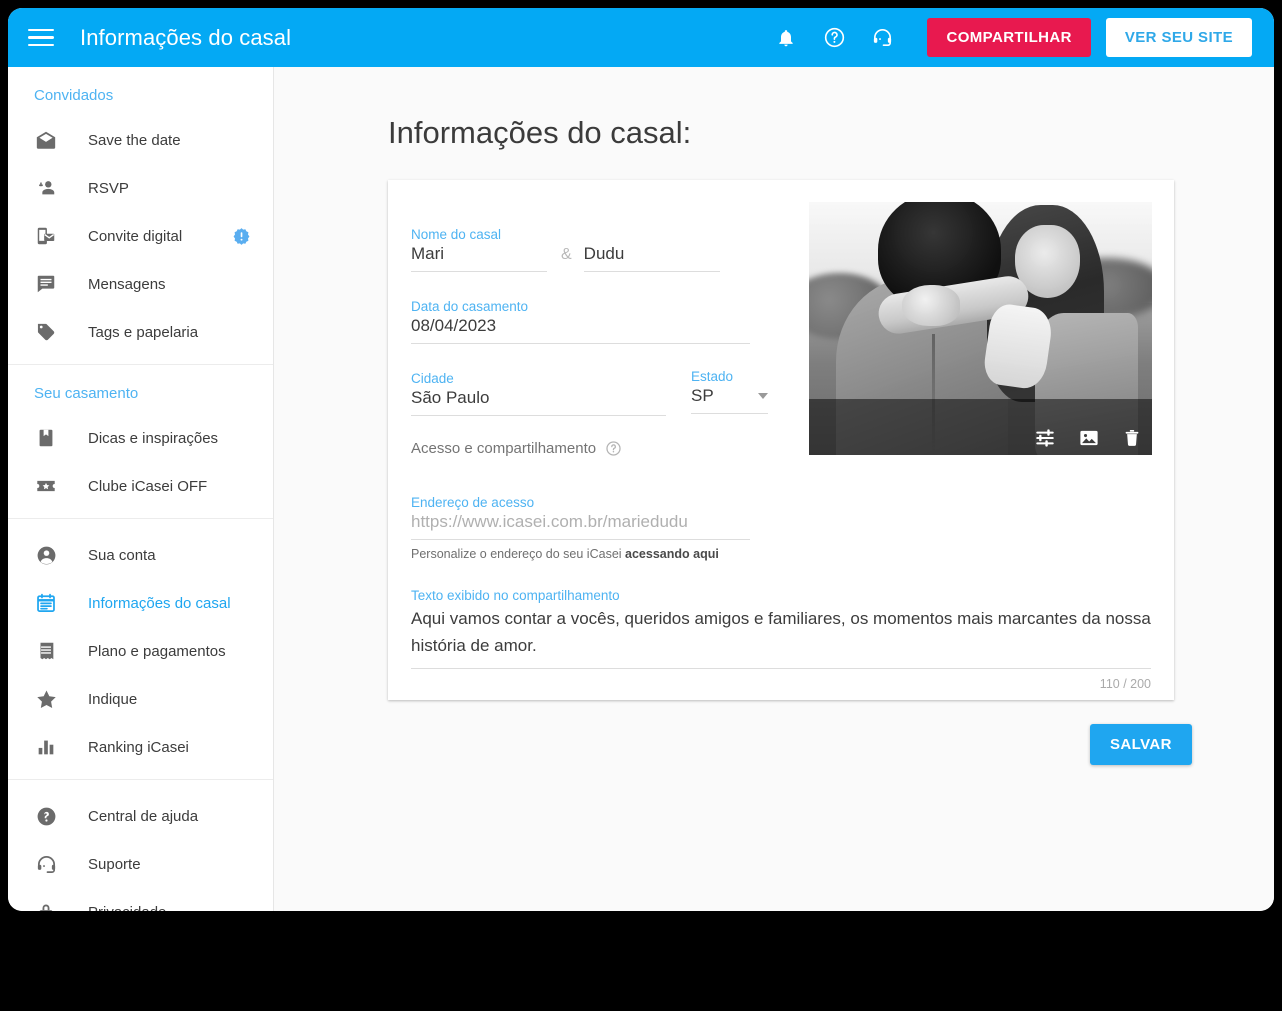 The height and width of the screenshot is (1011, 1282). I want to click on access-section-header: Acesso e compartilhamento, so click(516, 448).